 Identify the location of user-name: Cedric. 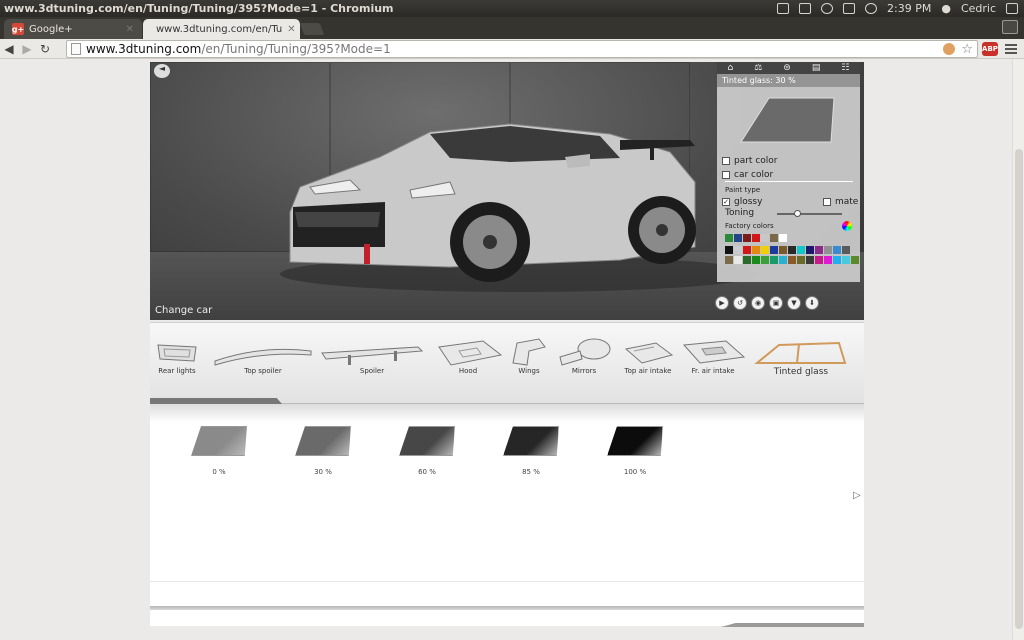
(978, 8).